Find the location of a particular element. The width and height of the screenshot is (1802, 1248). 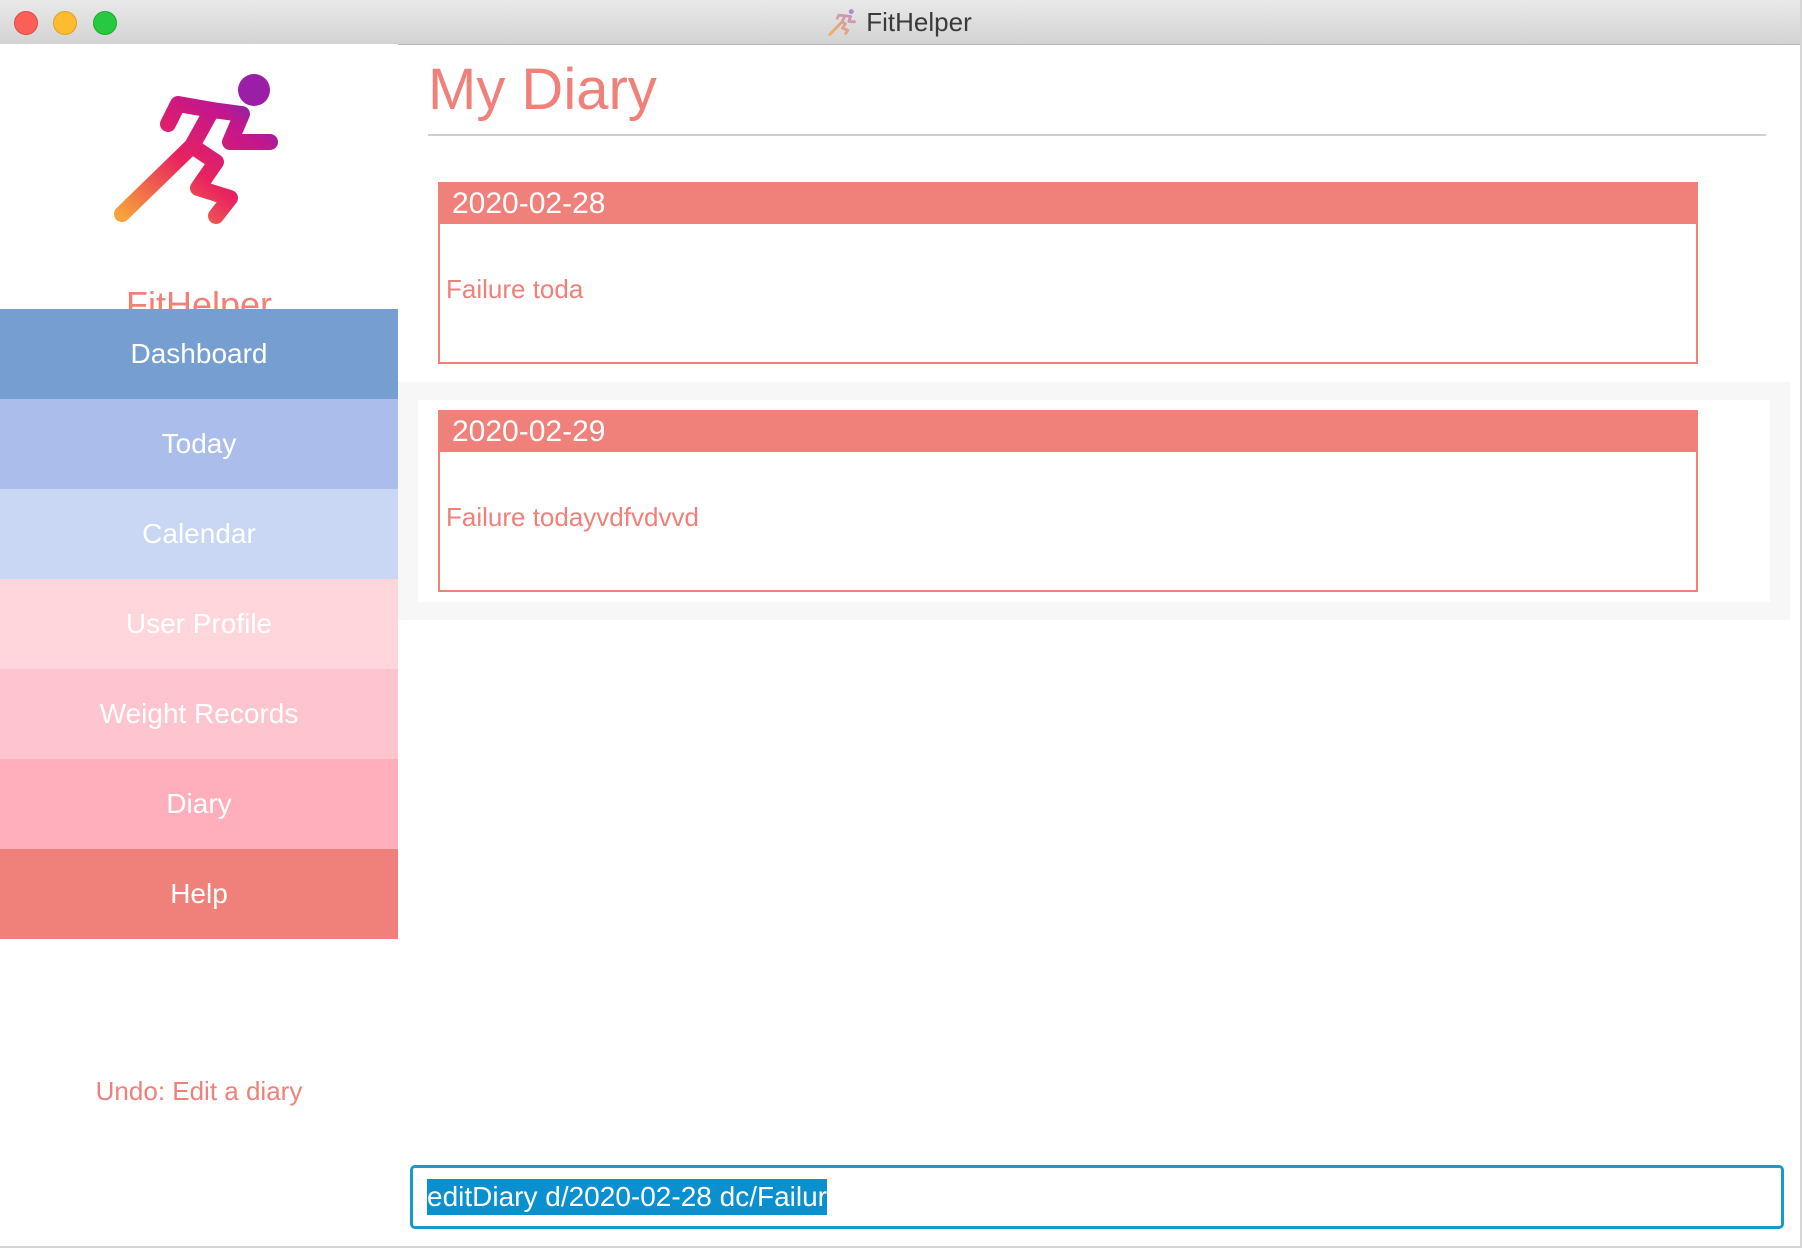

sidebar-item-label: Calendar is located at coordinates (199, 533).